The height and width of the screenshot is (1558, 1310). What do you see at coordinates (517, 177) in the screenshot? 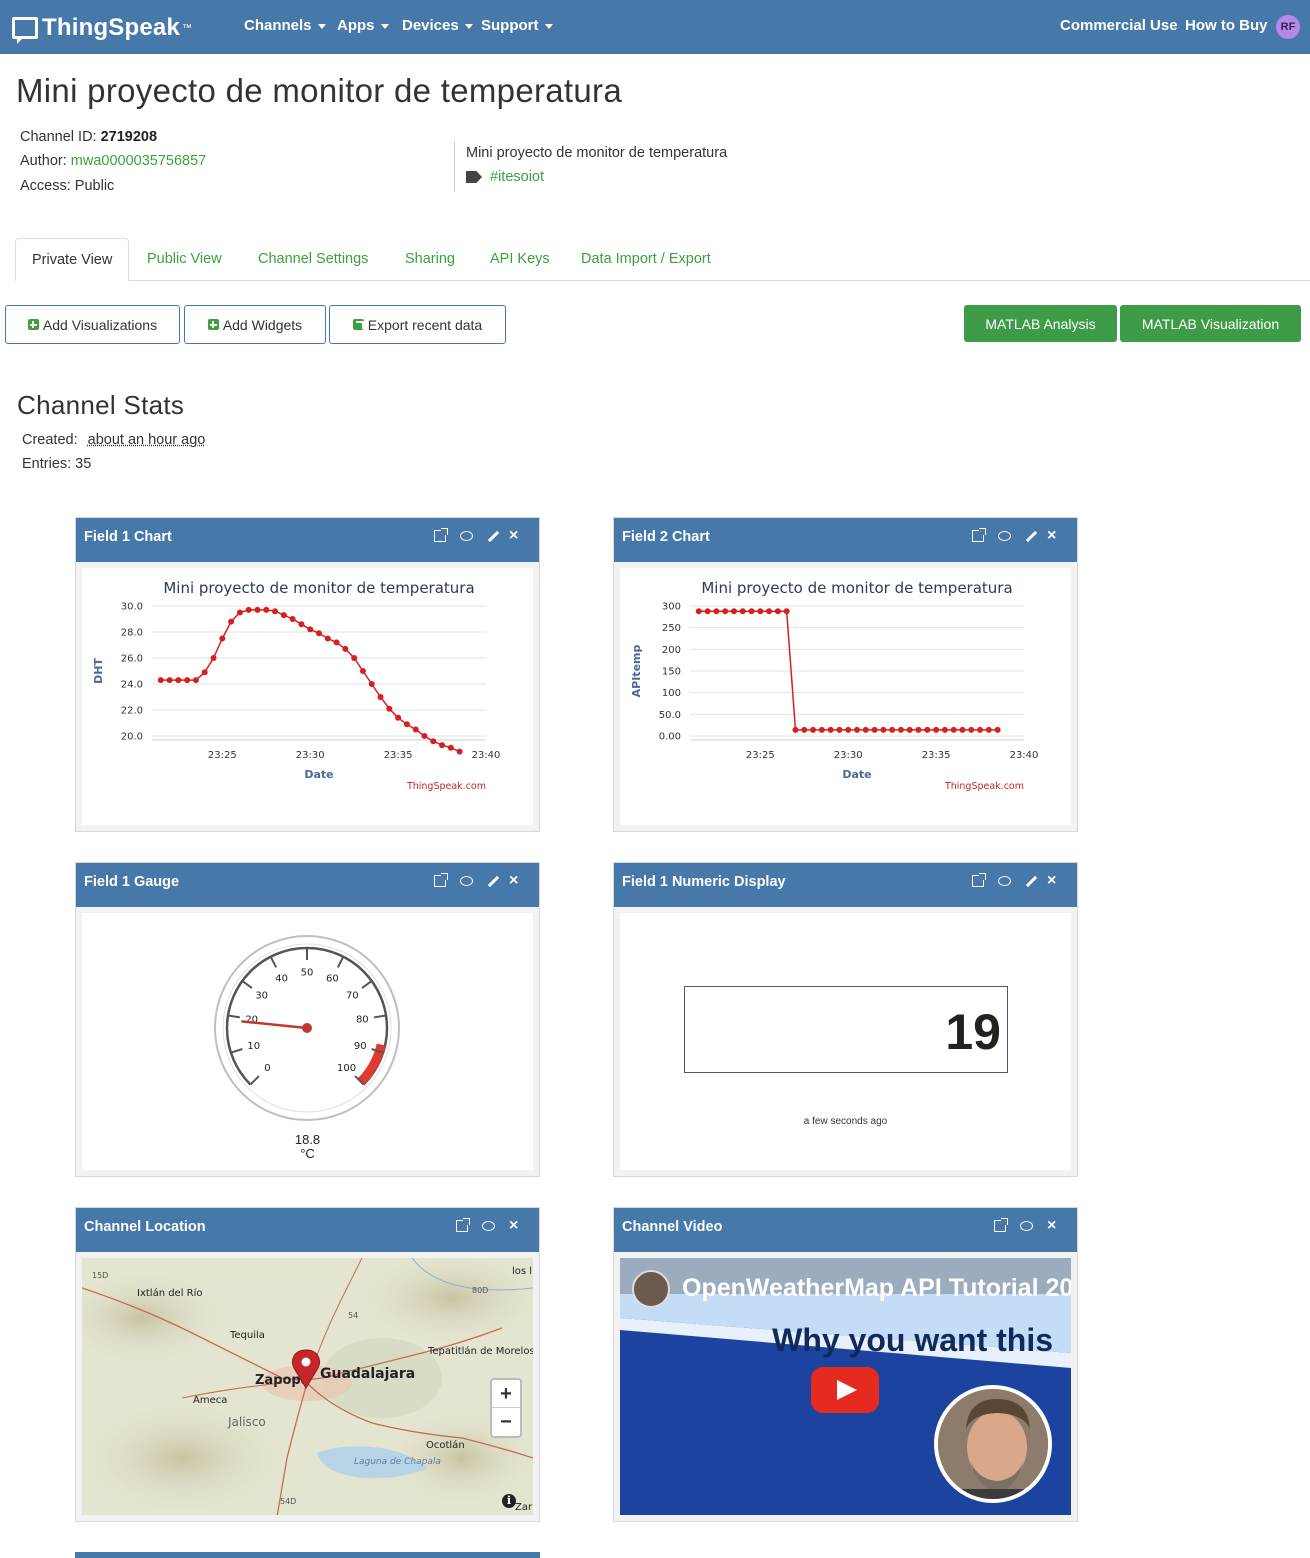
I see `tag-link: #itesoiot` at bounding box center [517, 177].